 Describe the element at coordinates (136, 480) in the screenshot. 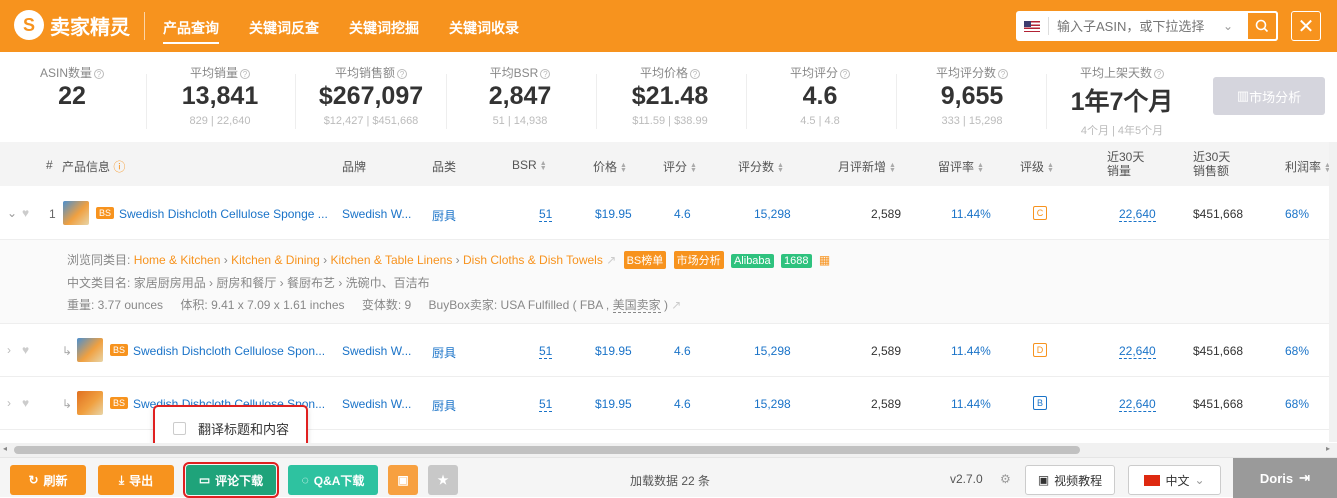

I see `export-button: ⤓ 导出` at that location.